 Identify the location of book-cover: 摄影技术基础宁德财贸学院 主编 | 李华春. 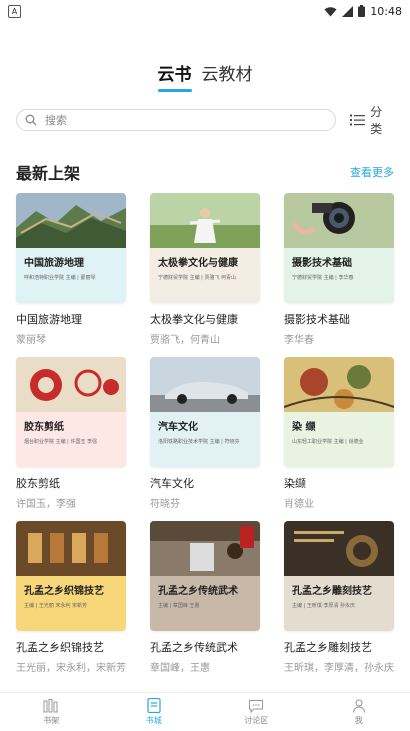
(339, 248).